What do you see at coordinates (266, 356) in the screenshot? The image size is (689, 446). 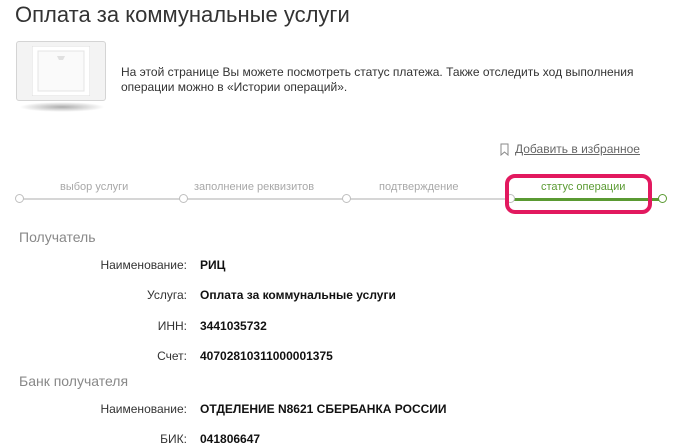 I see `recipient-account-value: 40702810311000001375` at bounding box center [266, 356].